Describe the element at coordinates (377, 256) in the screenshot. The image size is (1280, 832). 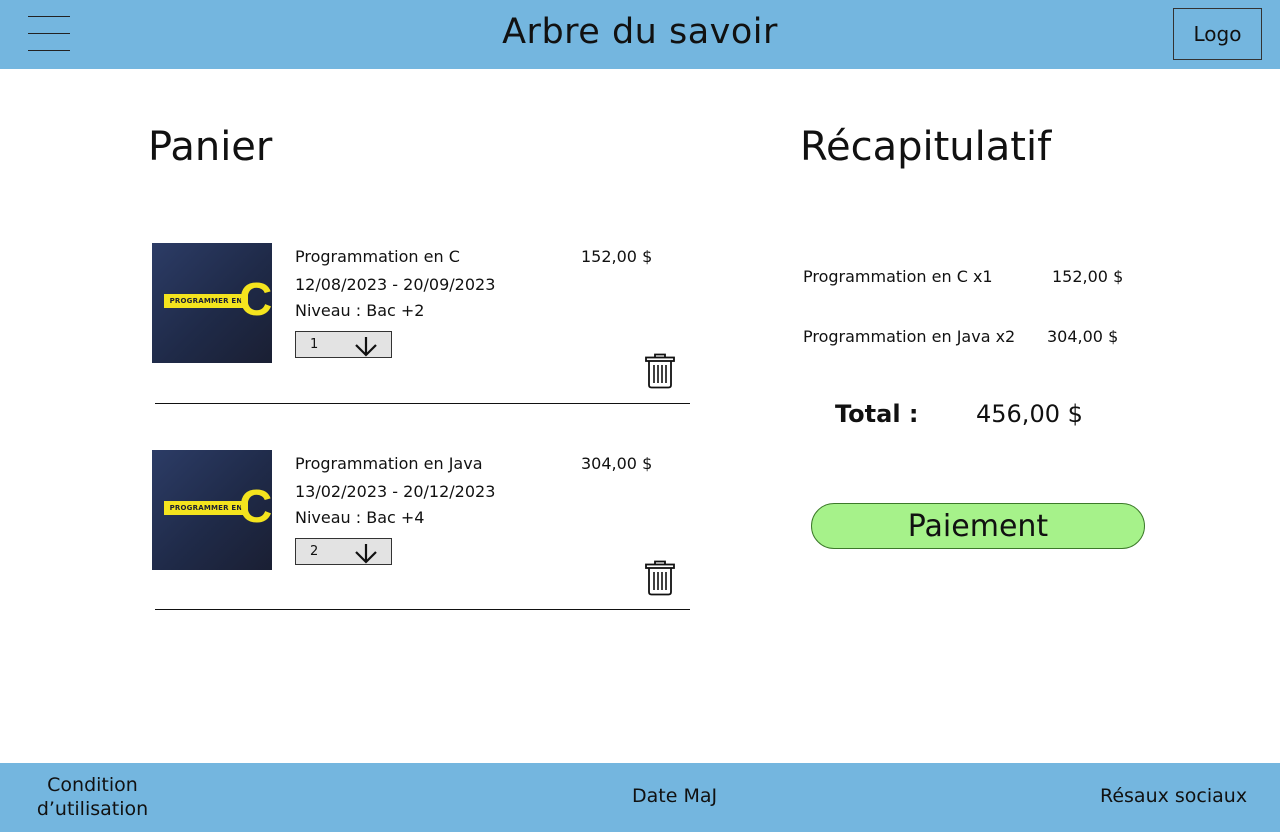
I see `course-name: Programmation en C` at that location.